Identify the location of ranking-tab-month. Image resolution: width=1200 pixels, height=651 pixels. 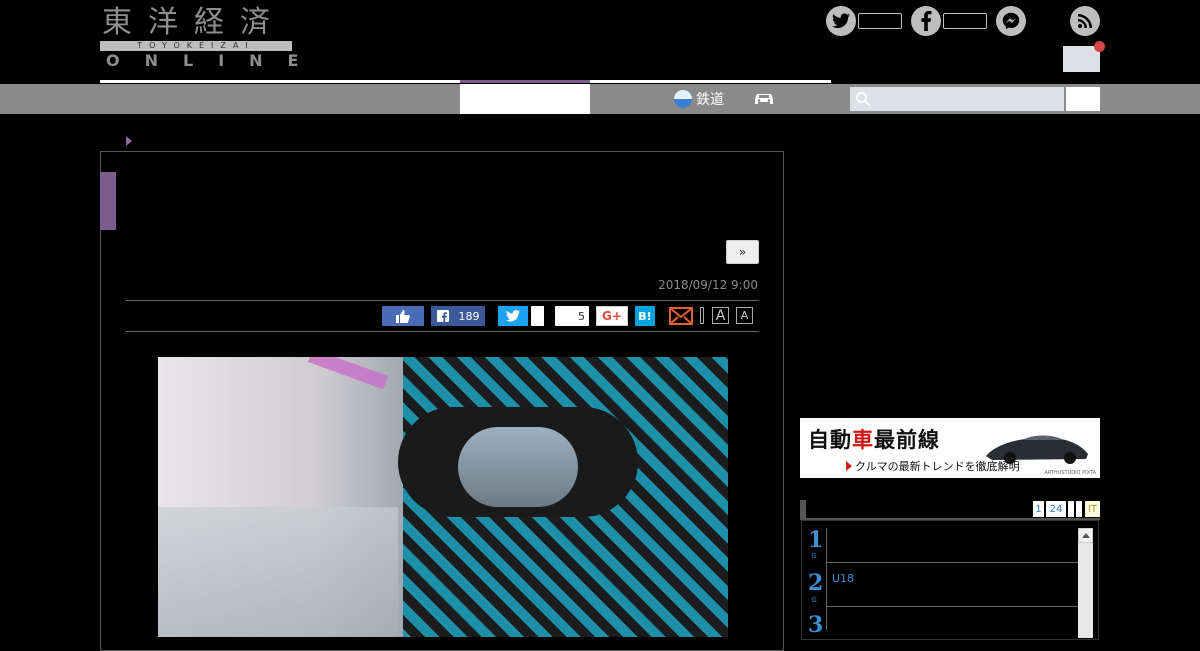
(1079, 509).